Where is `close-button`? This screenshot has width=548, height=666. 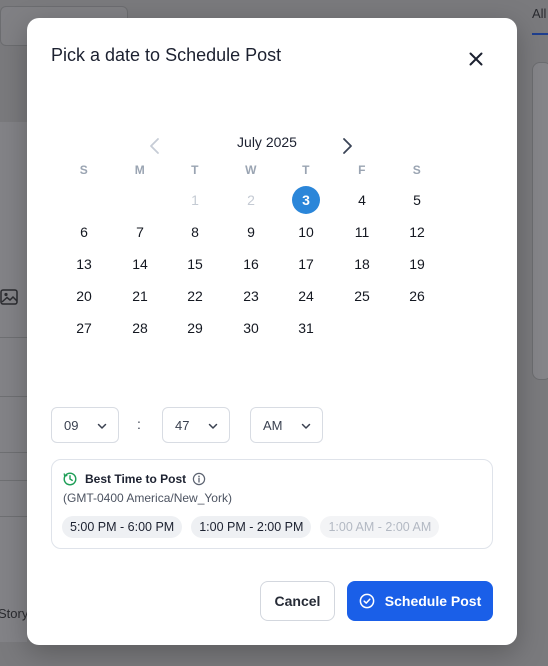 close-button is located at coordinates (476, 59).